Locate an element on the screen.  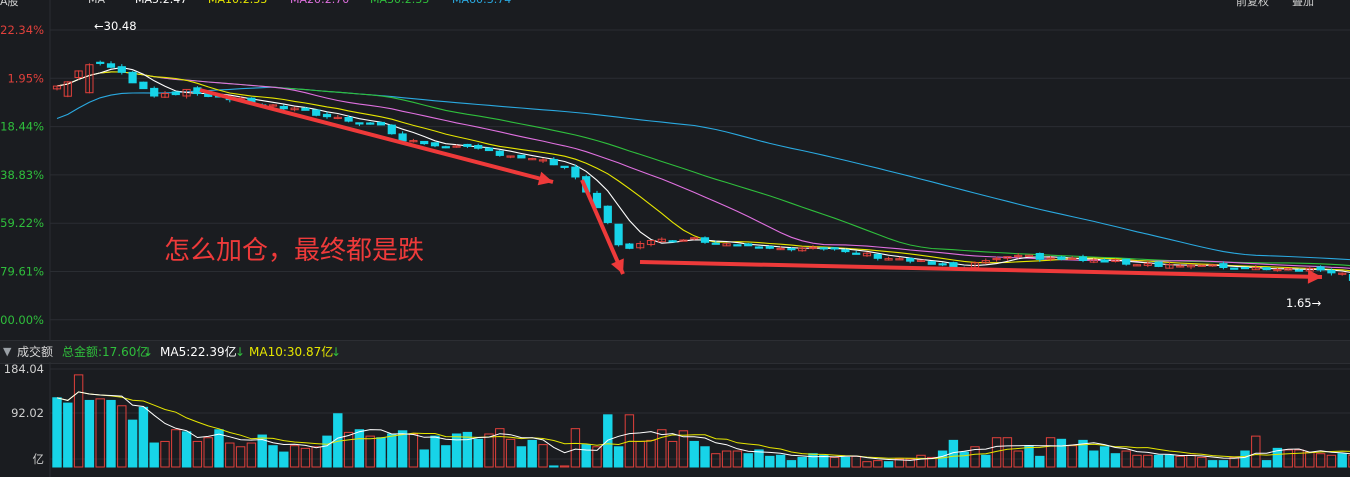
volume-ma5-arrow: ↓ is located at coordinates (240, 352).